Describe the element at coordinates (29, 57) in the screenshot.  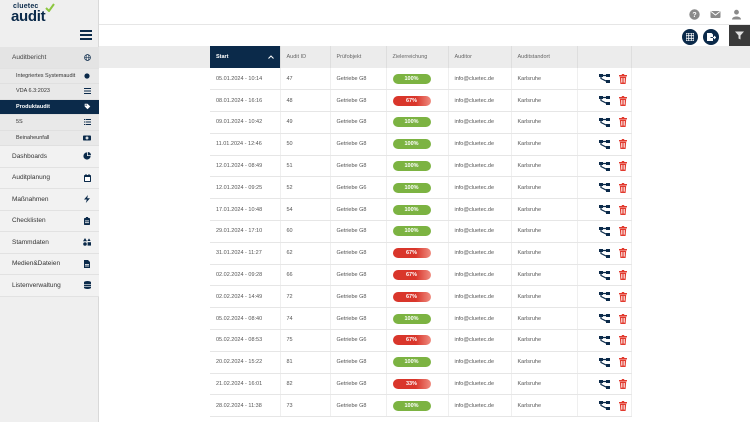
I see `sidebar-item-label: Auditbericht` at that location.